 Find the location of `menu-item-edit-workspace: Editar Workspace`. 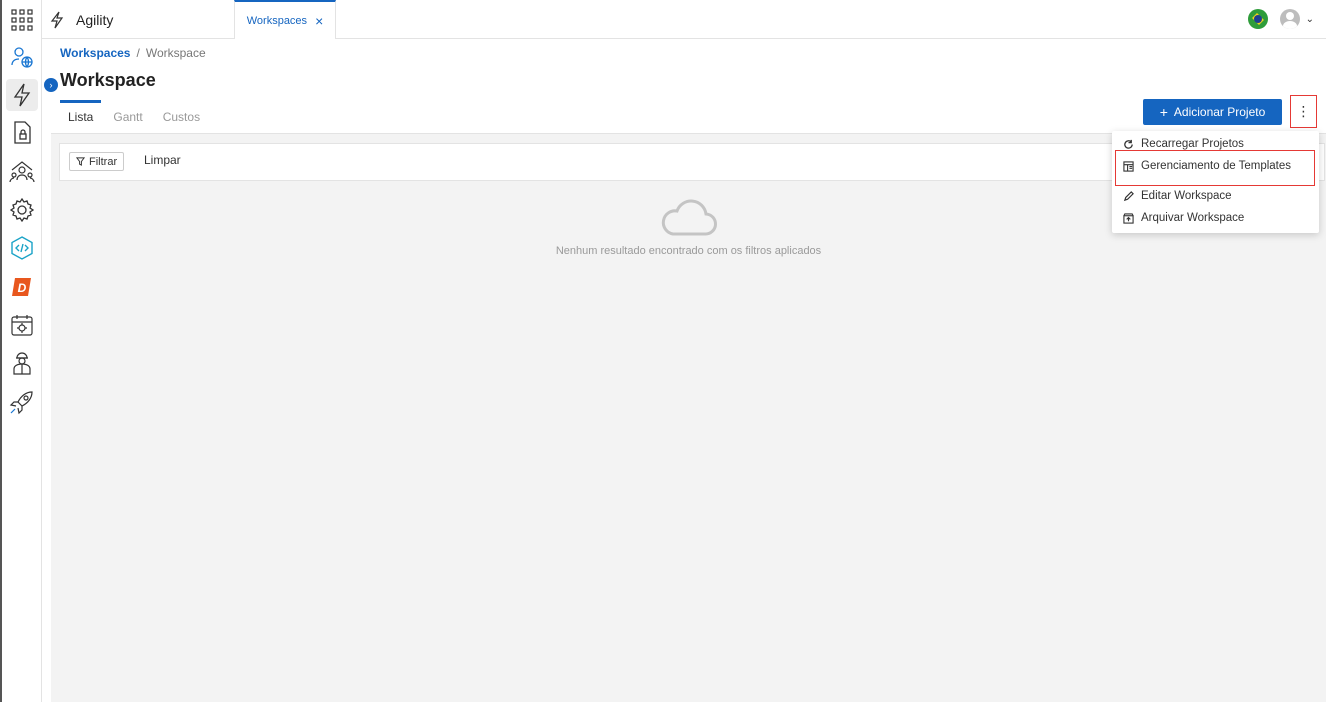

menu-item-edit-workspace: Editar Workspace is located at coordinates (1177, 196).